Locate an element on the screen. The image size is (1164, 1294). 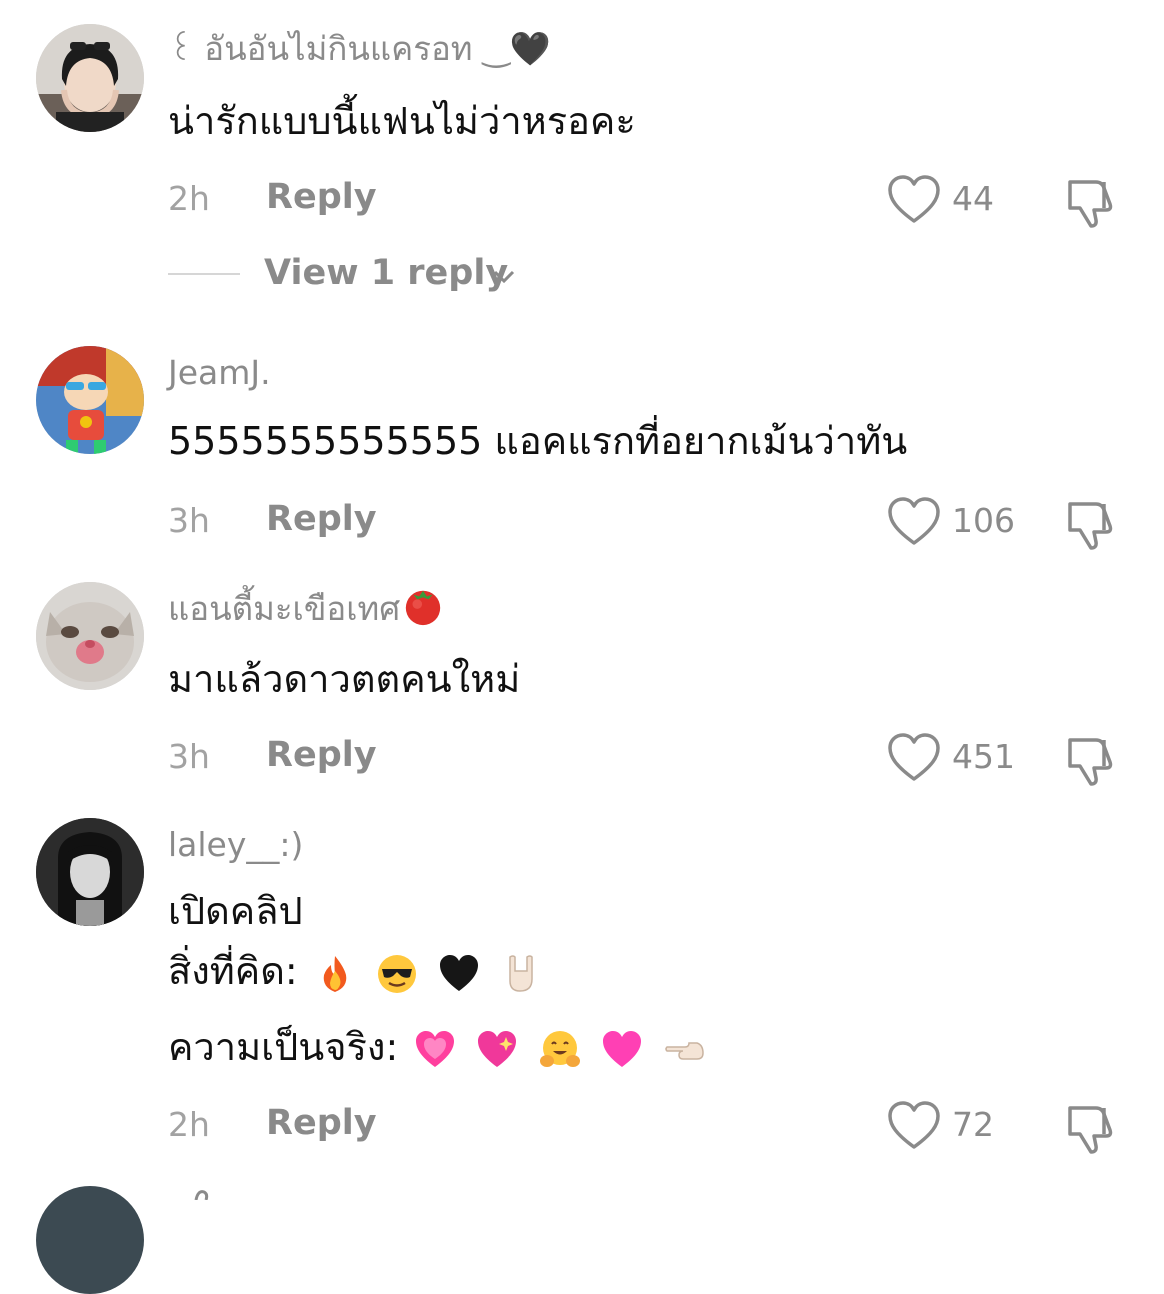
hugging-face-icon is located at coordinates (560, 1050).